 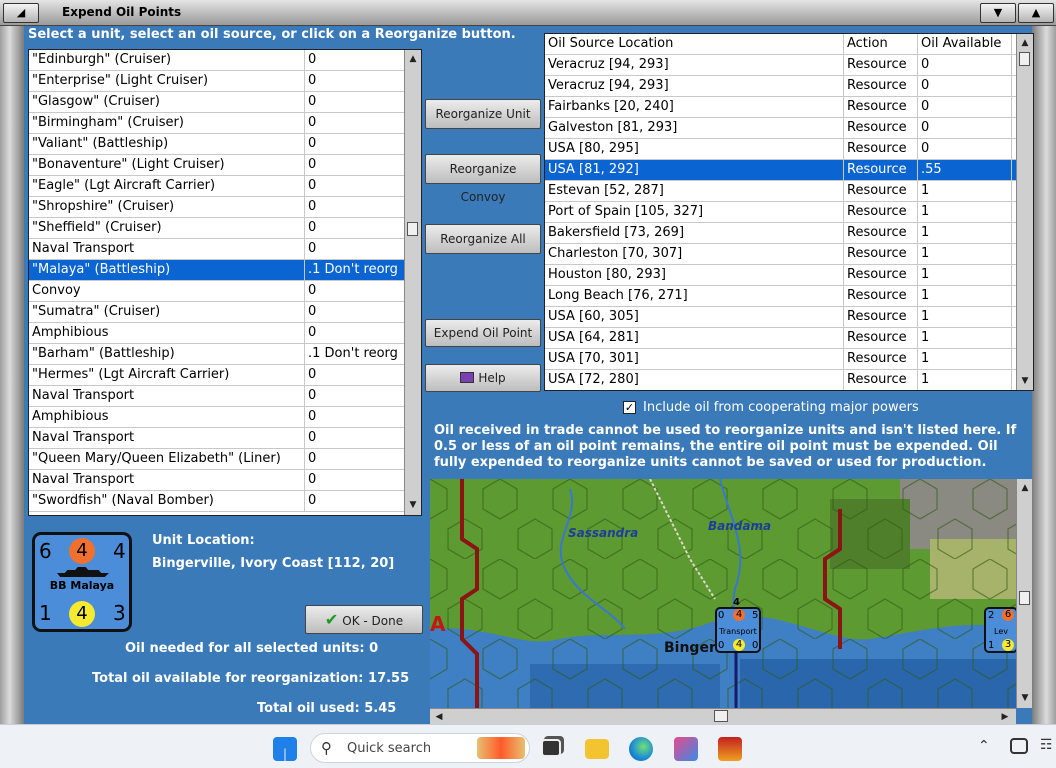 What do you see at coordinates (483, 239) in the screenshot?
I see `reorganize-all-button: Reorganize All` at bounding box center [483, 239].